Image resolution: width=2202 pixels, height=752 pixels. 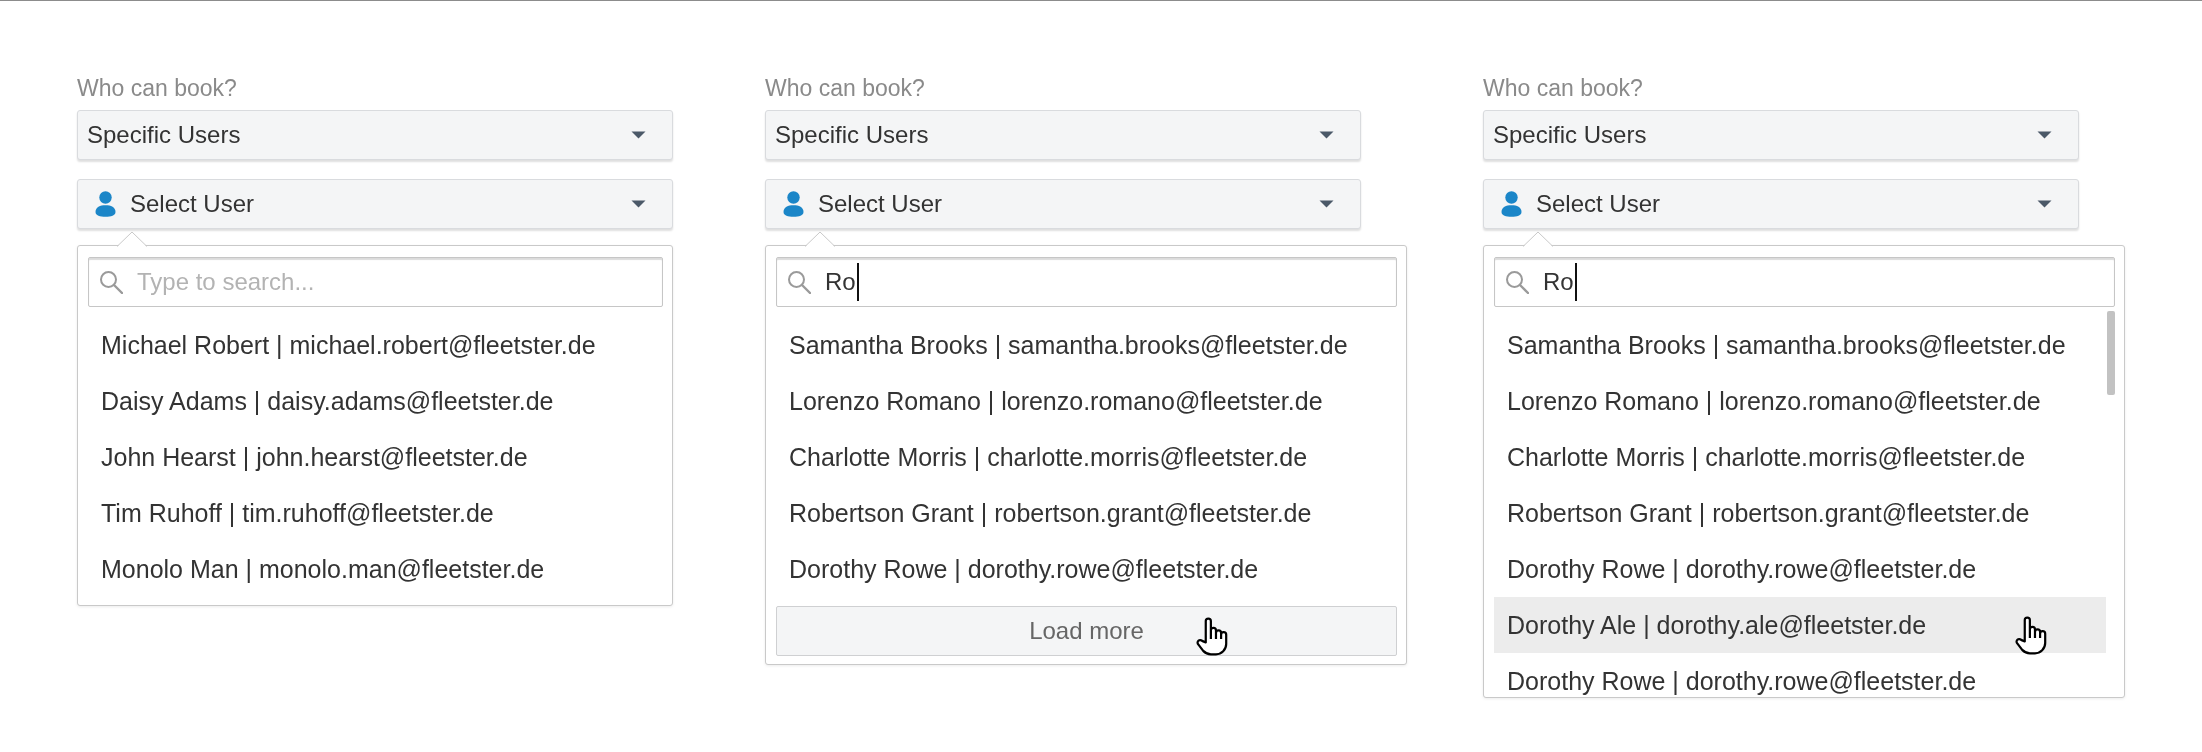 I want to click on load-more-button: Load more, so click(x=1086, y=631).